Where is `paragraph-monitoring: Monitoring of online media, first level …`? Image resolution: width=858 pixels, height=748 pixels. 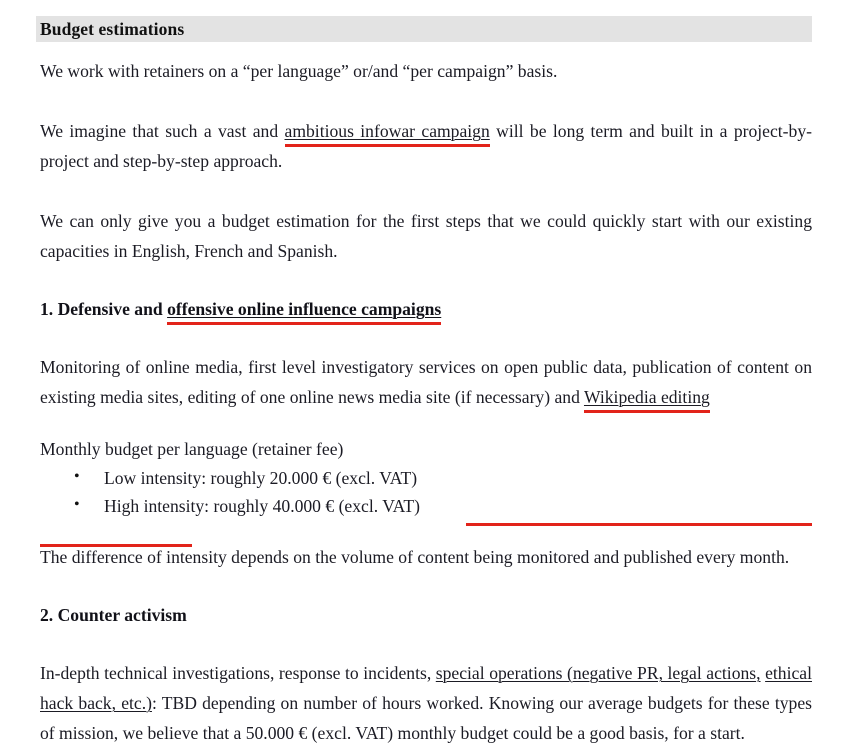 paragraph-monitoring: Monitoring of online media, first level … is located at coordinates (426, 382).